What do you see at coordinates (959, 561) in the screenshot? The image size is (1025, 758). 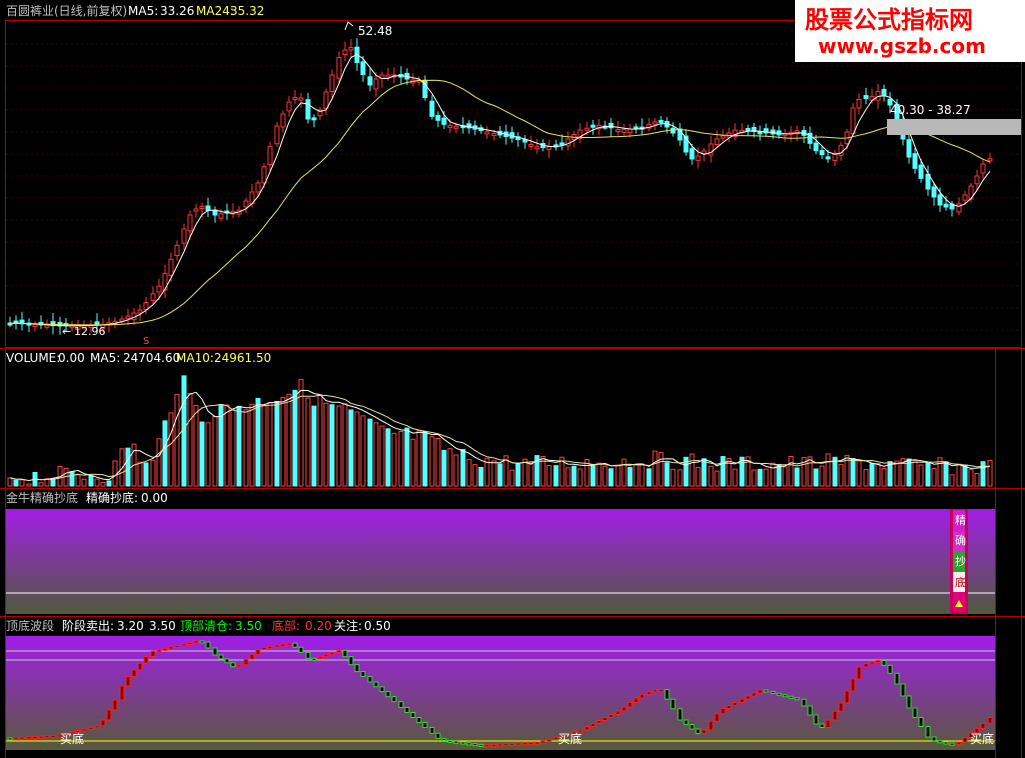 I see `precise-bottom-signal: 精 确 抄 底` at bounding box center [959, 561].